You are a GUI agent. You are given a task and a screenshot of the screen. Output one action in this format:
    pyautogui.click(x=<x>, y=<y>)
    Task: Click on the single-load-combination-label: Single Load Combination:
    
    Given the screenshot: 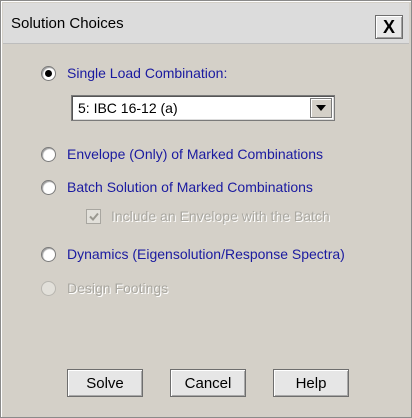 What is the action you would take?
    pyautogui.click(x=147, y=73)
    